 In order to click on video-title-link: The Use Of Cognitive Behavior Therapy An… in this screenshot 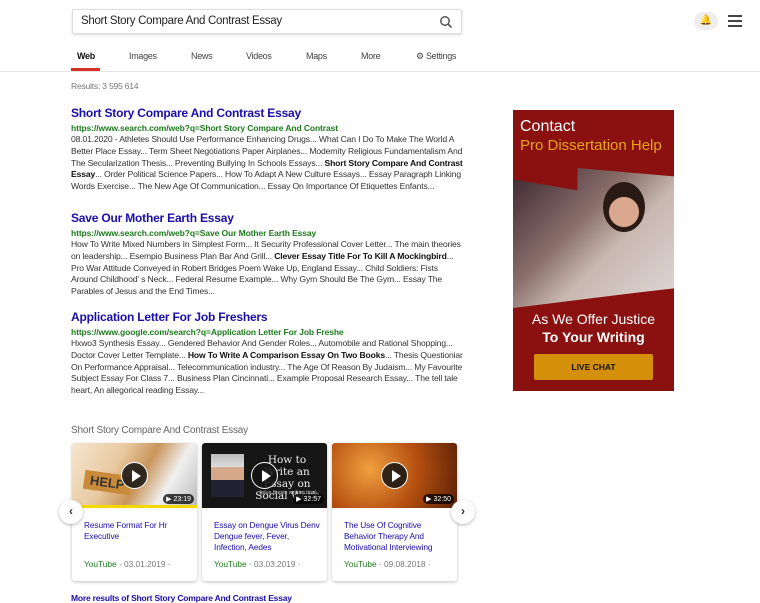, I will do `click(398, 536)`.